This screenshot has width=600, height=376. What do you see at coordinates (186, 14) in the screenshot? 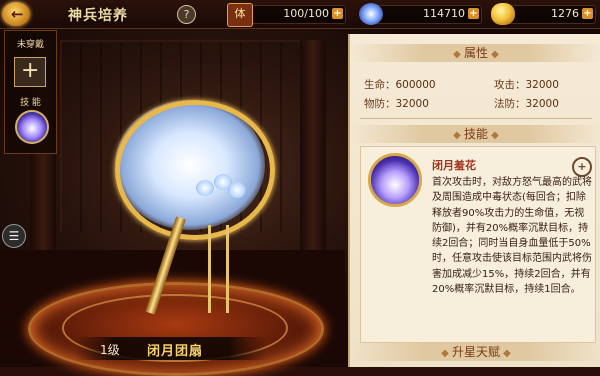
I see `help-button: ?` at bounding box center [186, 14].